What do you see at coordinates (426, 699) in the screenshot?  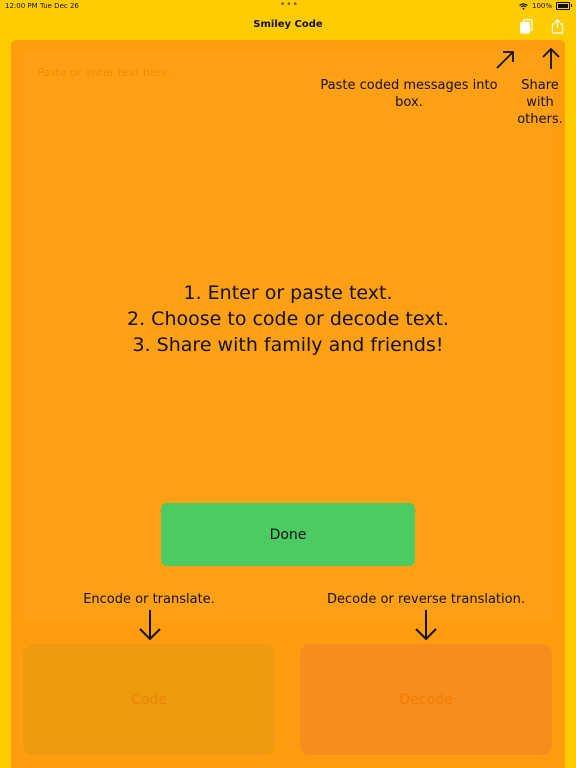 I see `decode-button: Decode` at bounding box center [426, 699].